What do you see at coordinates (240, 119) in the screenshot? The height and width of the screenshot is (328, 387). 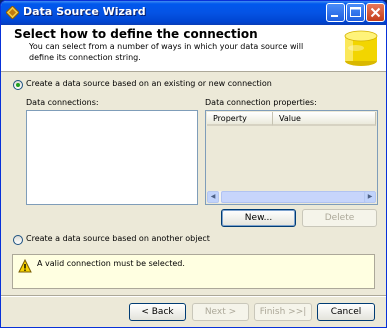 I see `property-column-header: Property` at bounding box center [240, 119].